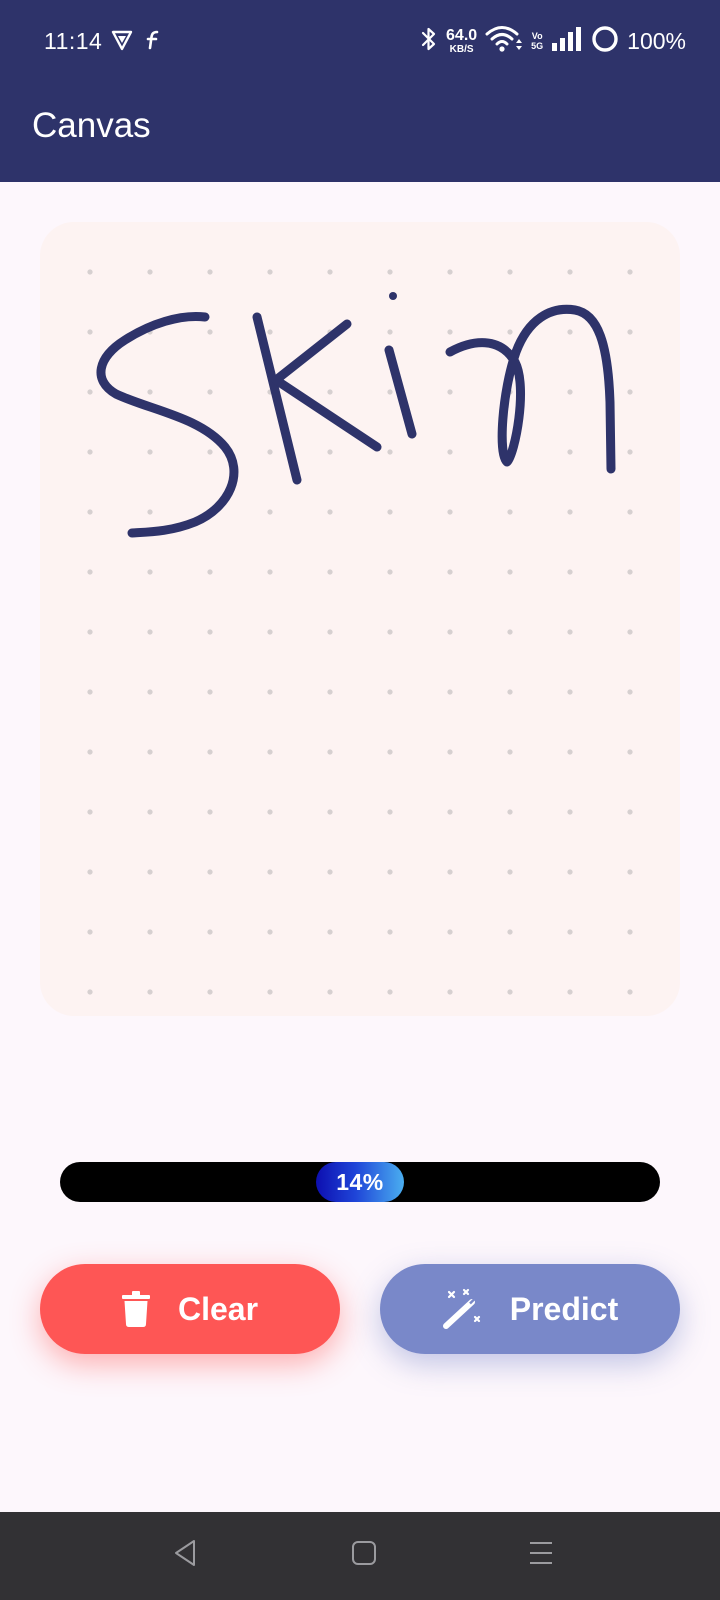 Image resolution: width=720 pixels, height=1600 pixels. What do you see at coordinates (153, 42) in the screenshot?
I see `flipkart-icon` at bounding box center [153, 42].